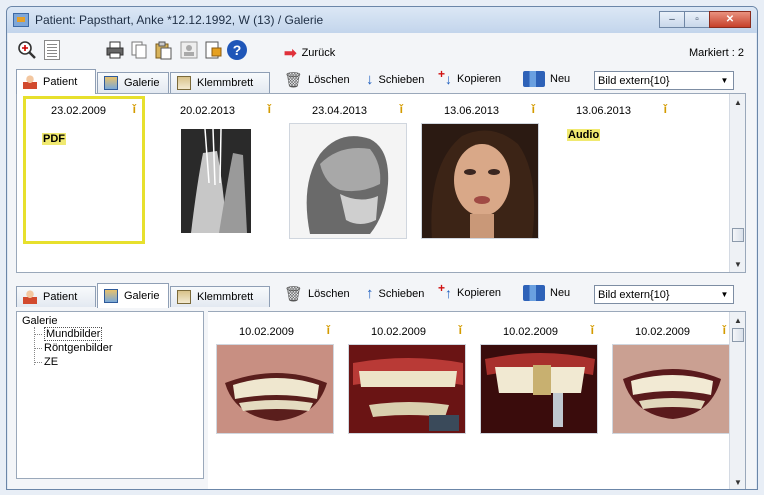 The width and height of the screenshot is (764, 495). I want to click on file-type-label: PDF, so click(54, 139).